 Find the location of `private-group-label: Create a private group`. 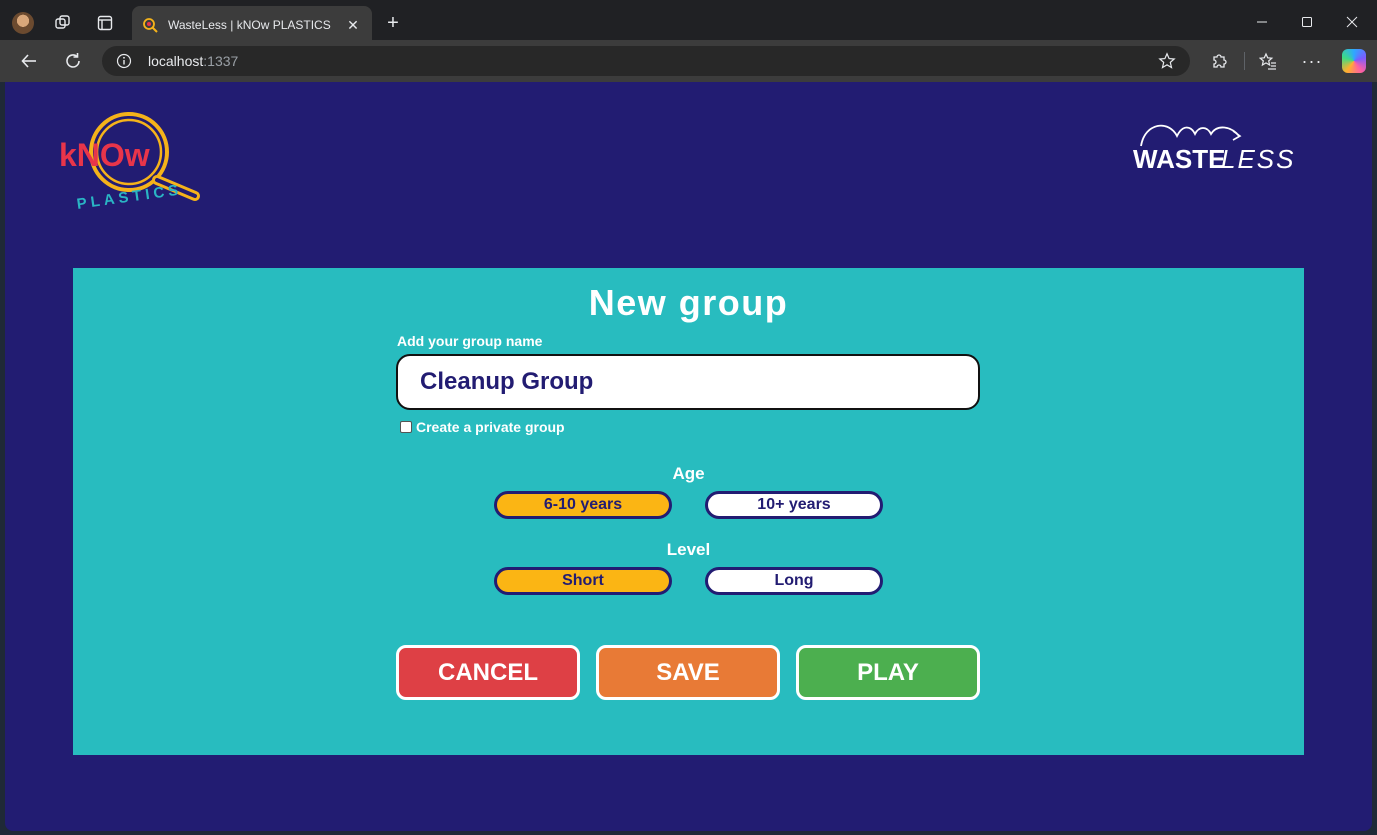

private-group-label: Create a private group is located at coordinates (490, 427).